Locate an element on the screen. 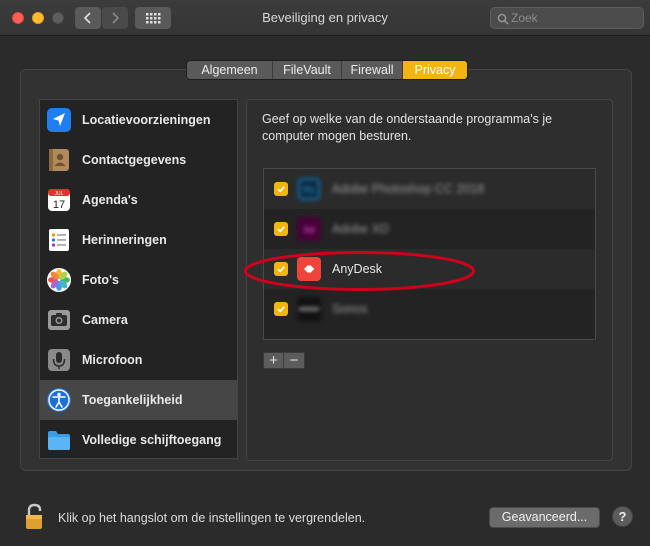 The width and height of the screenshot is (650, 546). calendar-icon: JUL 17 is located at coordinates (59, 200).